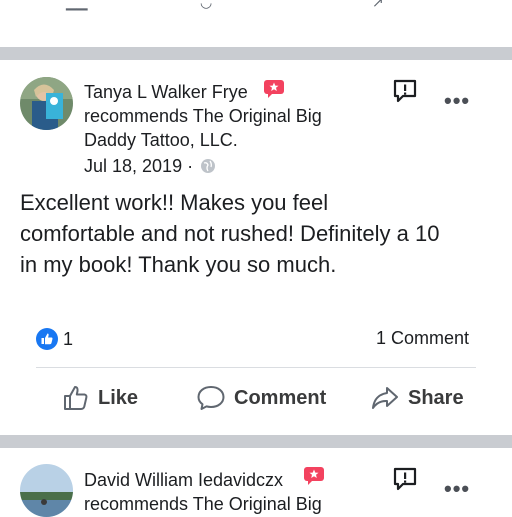 This screenshot has width=512, height=517. I want to click on previous-like-icon: ▁▁, so click(77, 5).